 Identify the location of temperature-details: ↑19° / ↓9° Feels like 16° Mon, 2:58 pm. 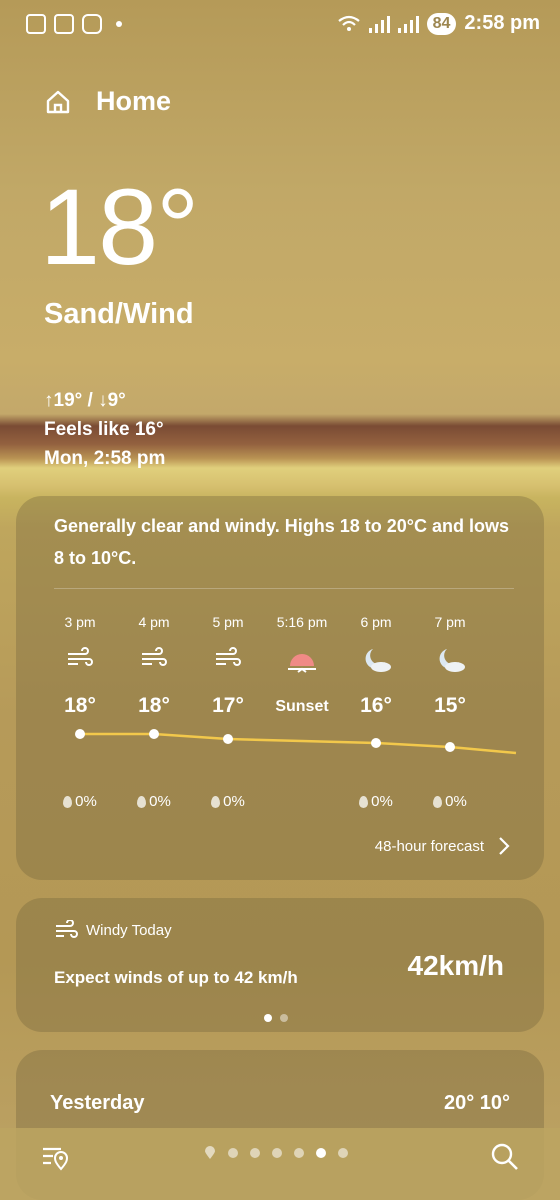
(104, 429).